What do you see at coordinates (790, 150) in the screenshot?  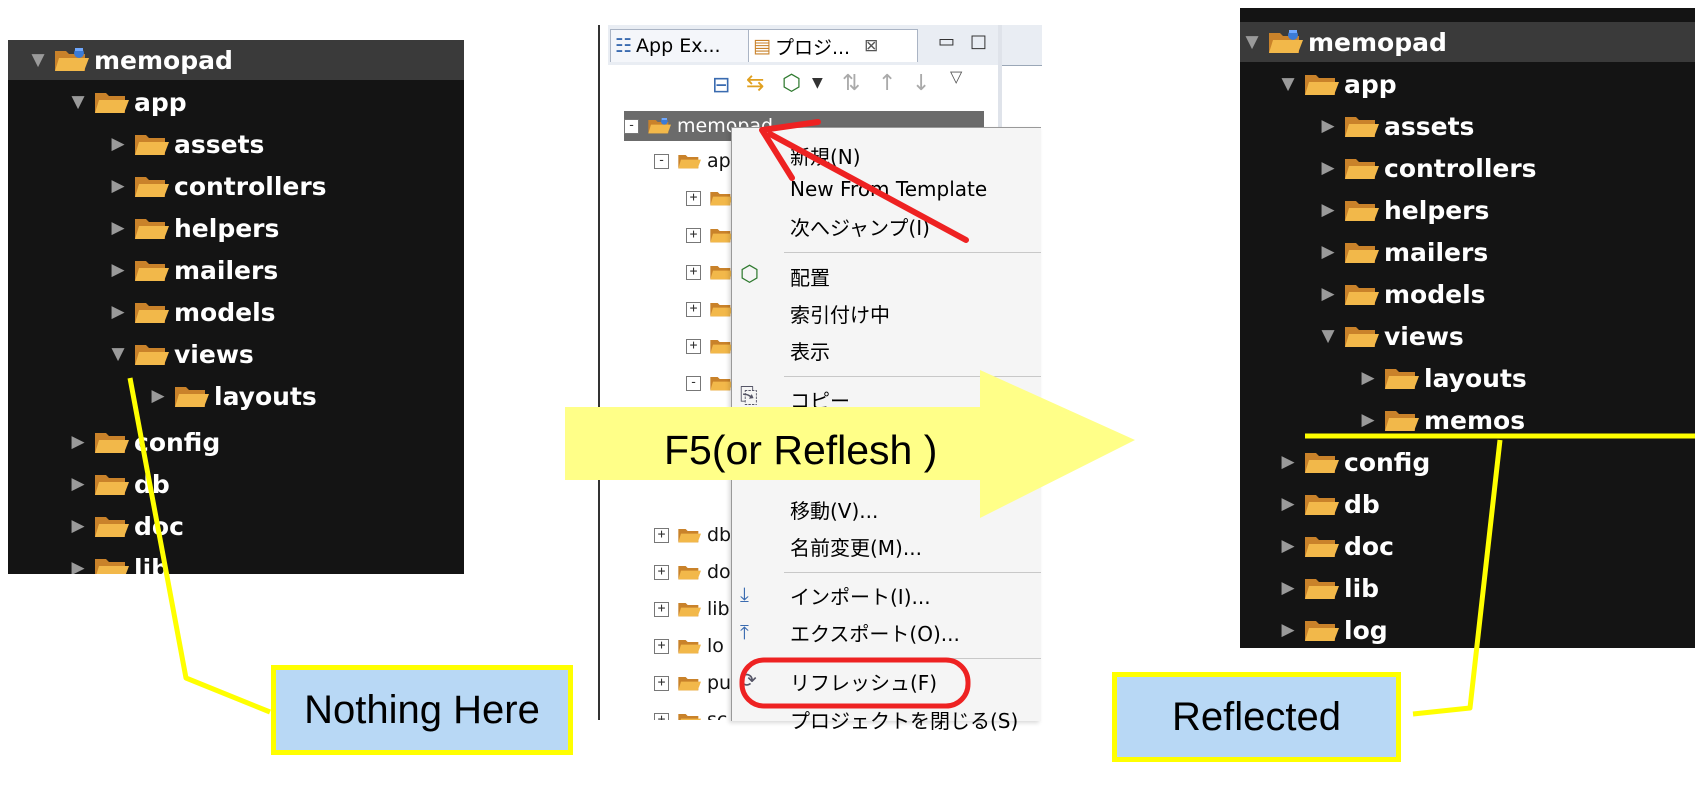 I see `red-pointer-arrowhead` at bounding box center [790, 150].